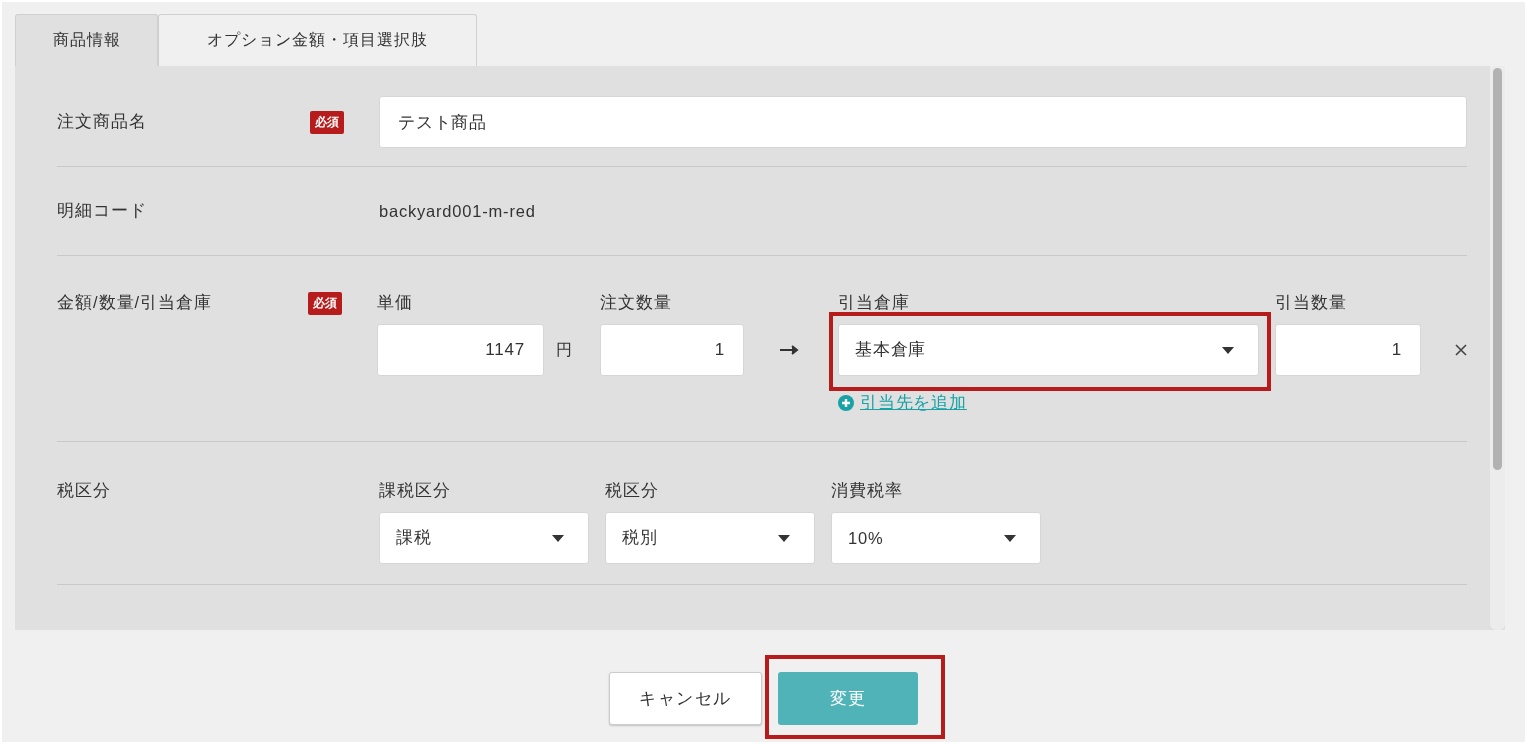 The image size is (1527, 744). I want to click on unit-label: 円, so click(564, 349).